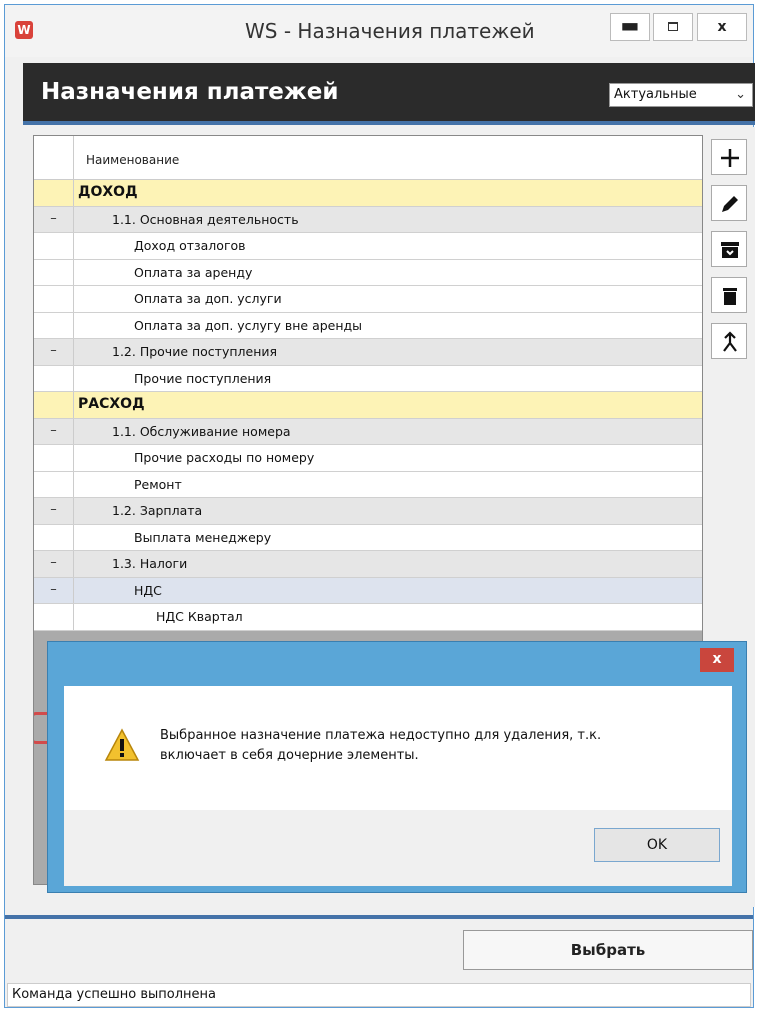  Describe the element at coordinates (655, 94) in the screenshot. I see `filter-select-value: Актуальные` at that location.